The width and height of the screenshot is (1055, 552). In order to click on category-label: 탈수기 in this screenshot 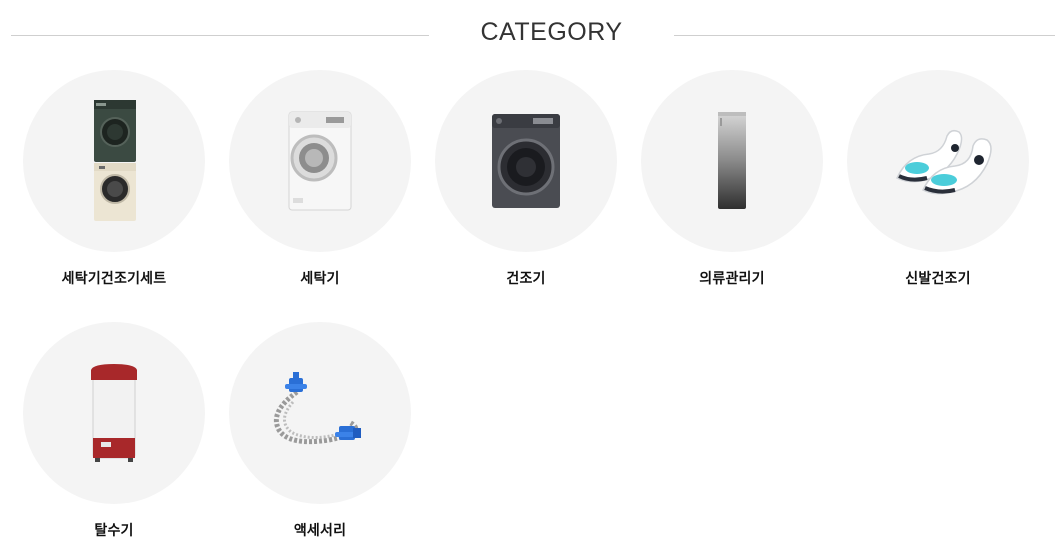, I will do `click(114, 531)`.